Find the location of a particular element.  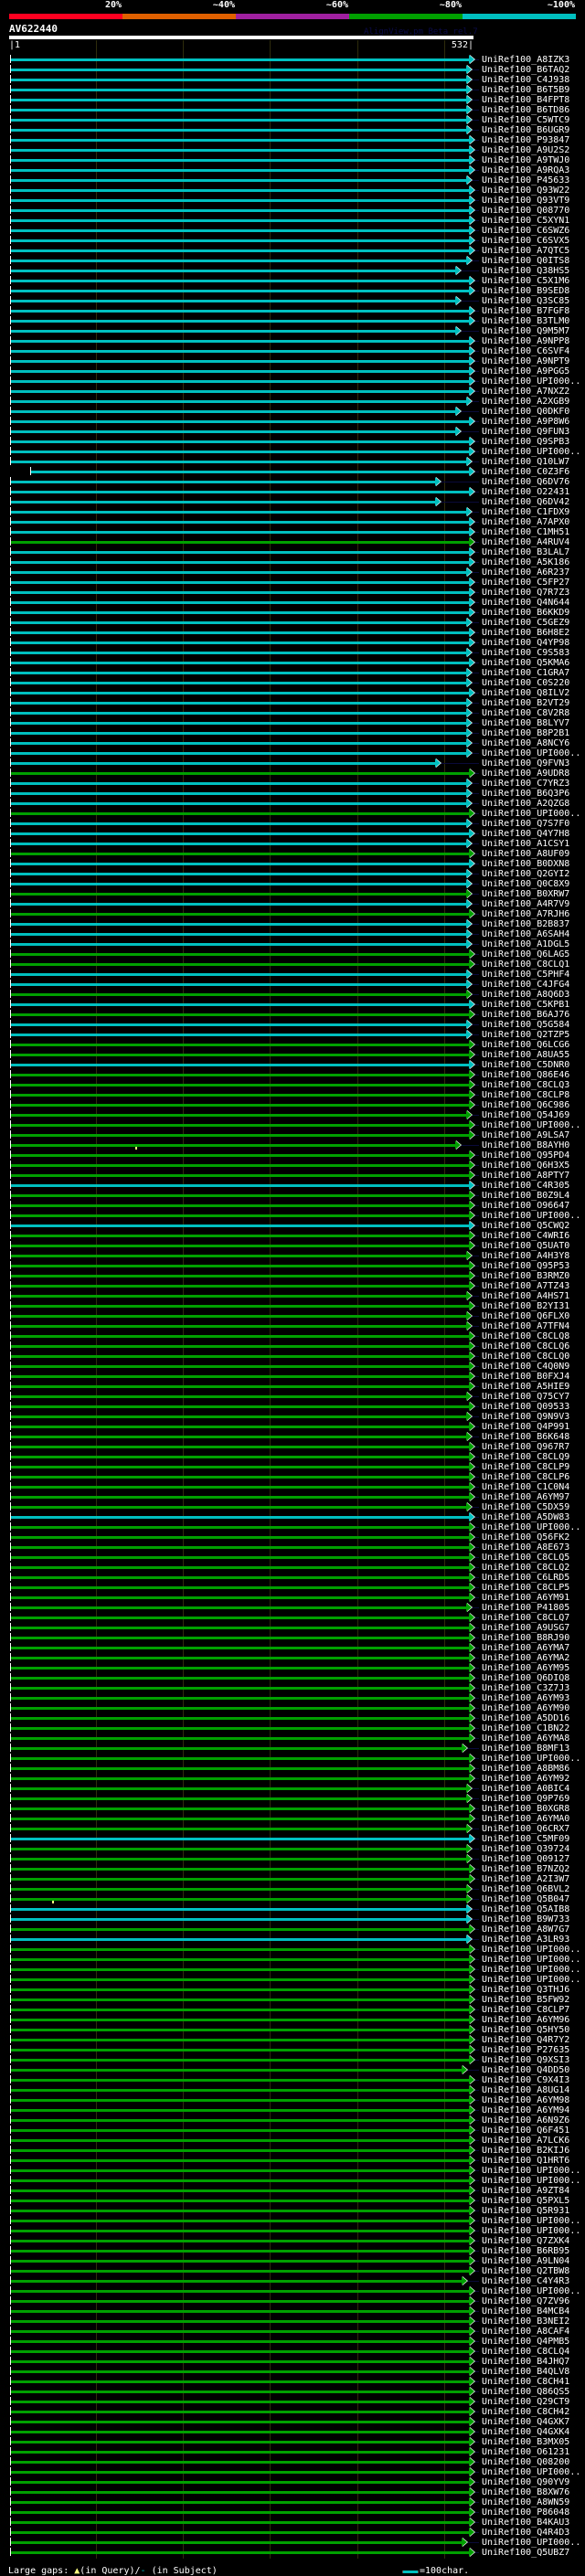

alignment-row: UniRef100_Q95PD4 is located at coordinates (293, 1155).